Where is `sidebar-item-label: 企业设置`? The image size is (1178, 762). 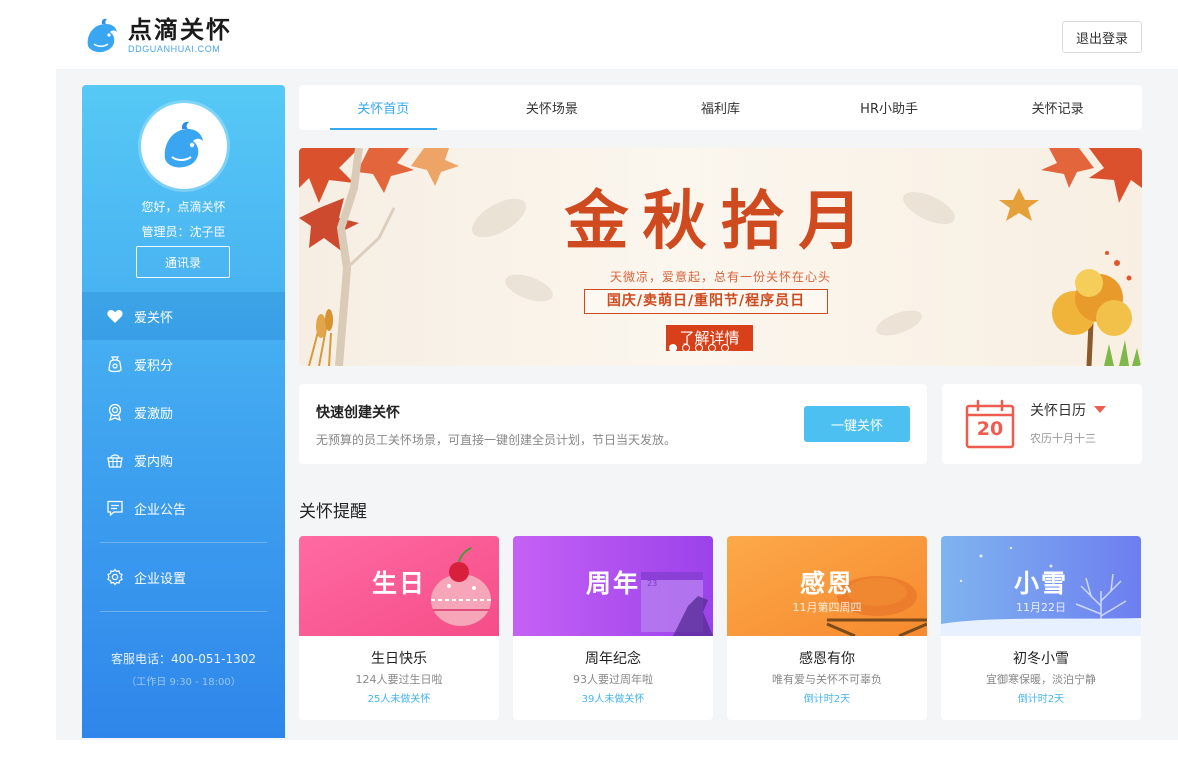 sidebar-item-label: 企业设置 is located at coordinates (160, 579).